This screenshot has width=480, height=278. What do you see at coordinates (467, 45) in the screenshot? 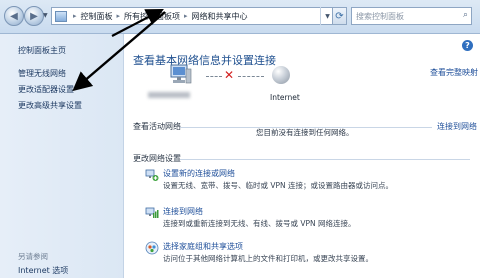
I see `help-icon: ?` at bounding box center [467, 45].